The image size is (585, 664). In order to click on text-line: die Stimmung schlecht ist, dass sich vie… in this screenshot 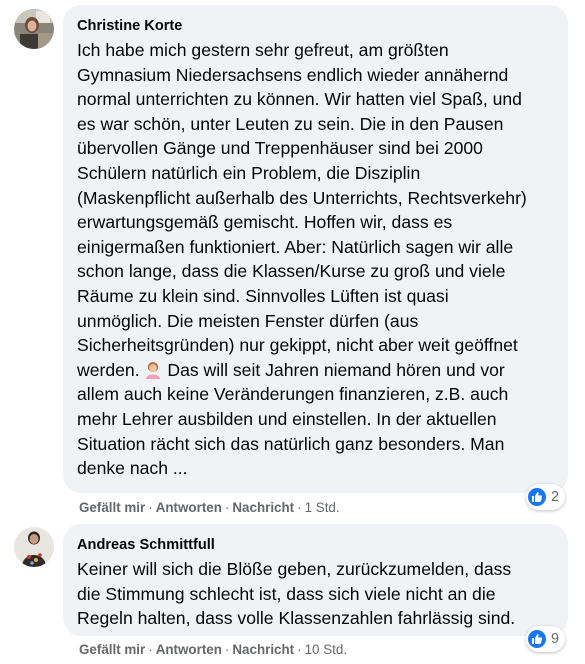, I will do `click(286, 593)`.